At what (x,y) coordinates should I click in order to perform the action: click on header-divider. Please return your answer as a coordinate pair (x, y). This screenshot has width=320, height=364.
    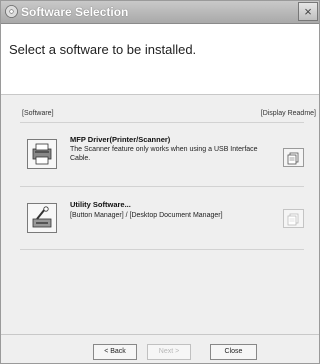
    Looking at the image, I should click on (160, 94).